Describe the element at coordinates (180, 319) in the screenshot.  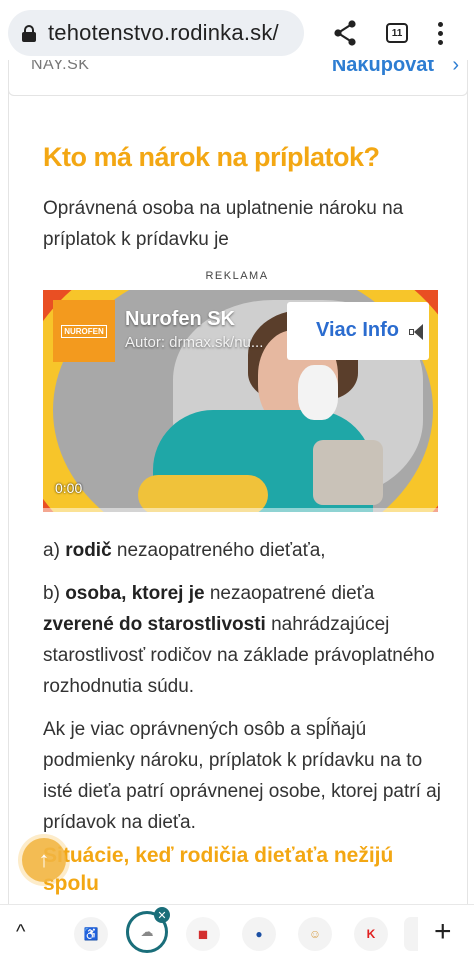
I see `video-title: Nurofen SK` at that location.